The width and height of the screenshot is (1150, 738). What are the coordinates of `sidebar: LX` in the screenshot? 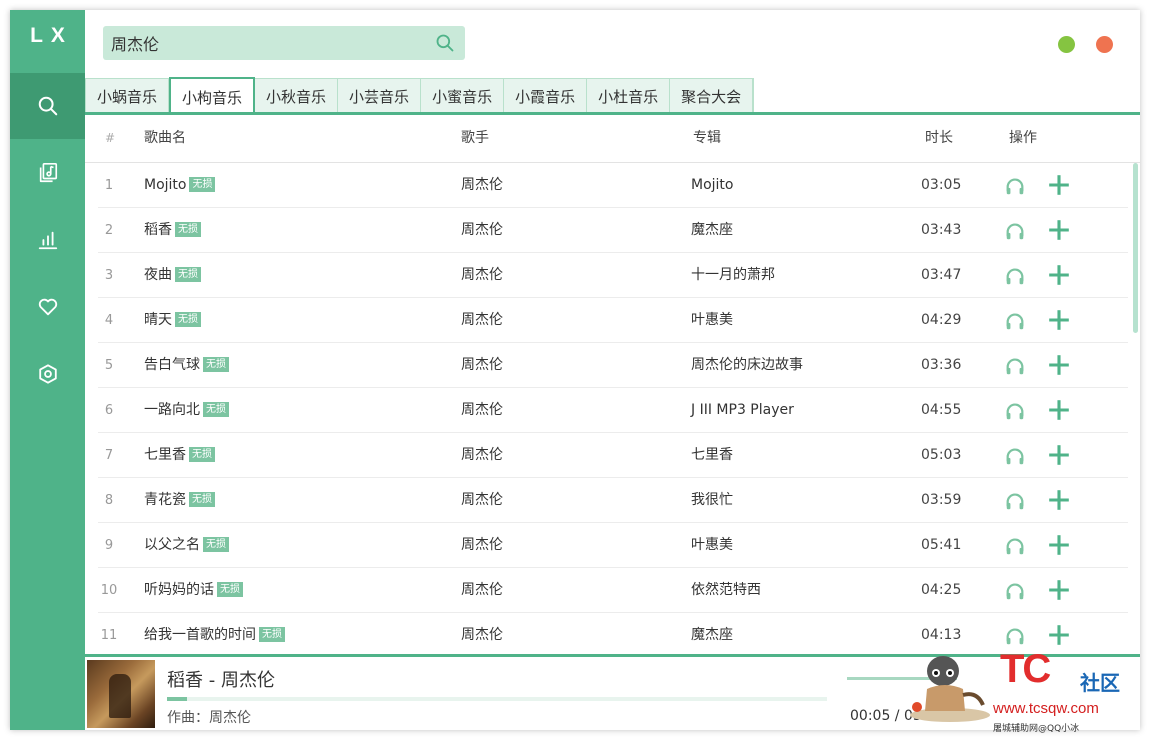 It's located at (47, 370).